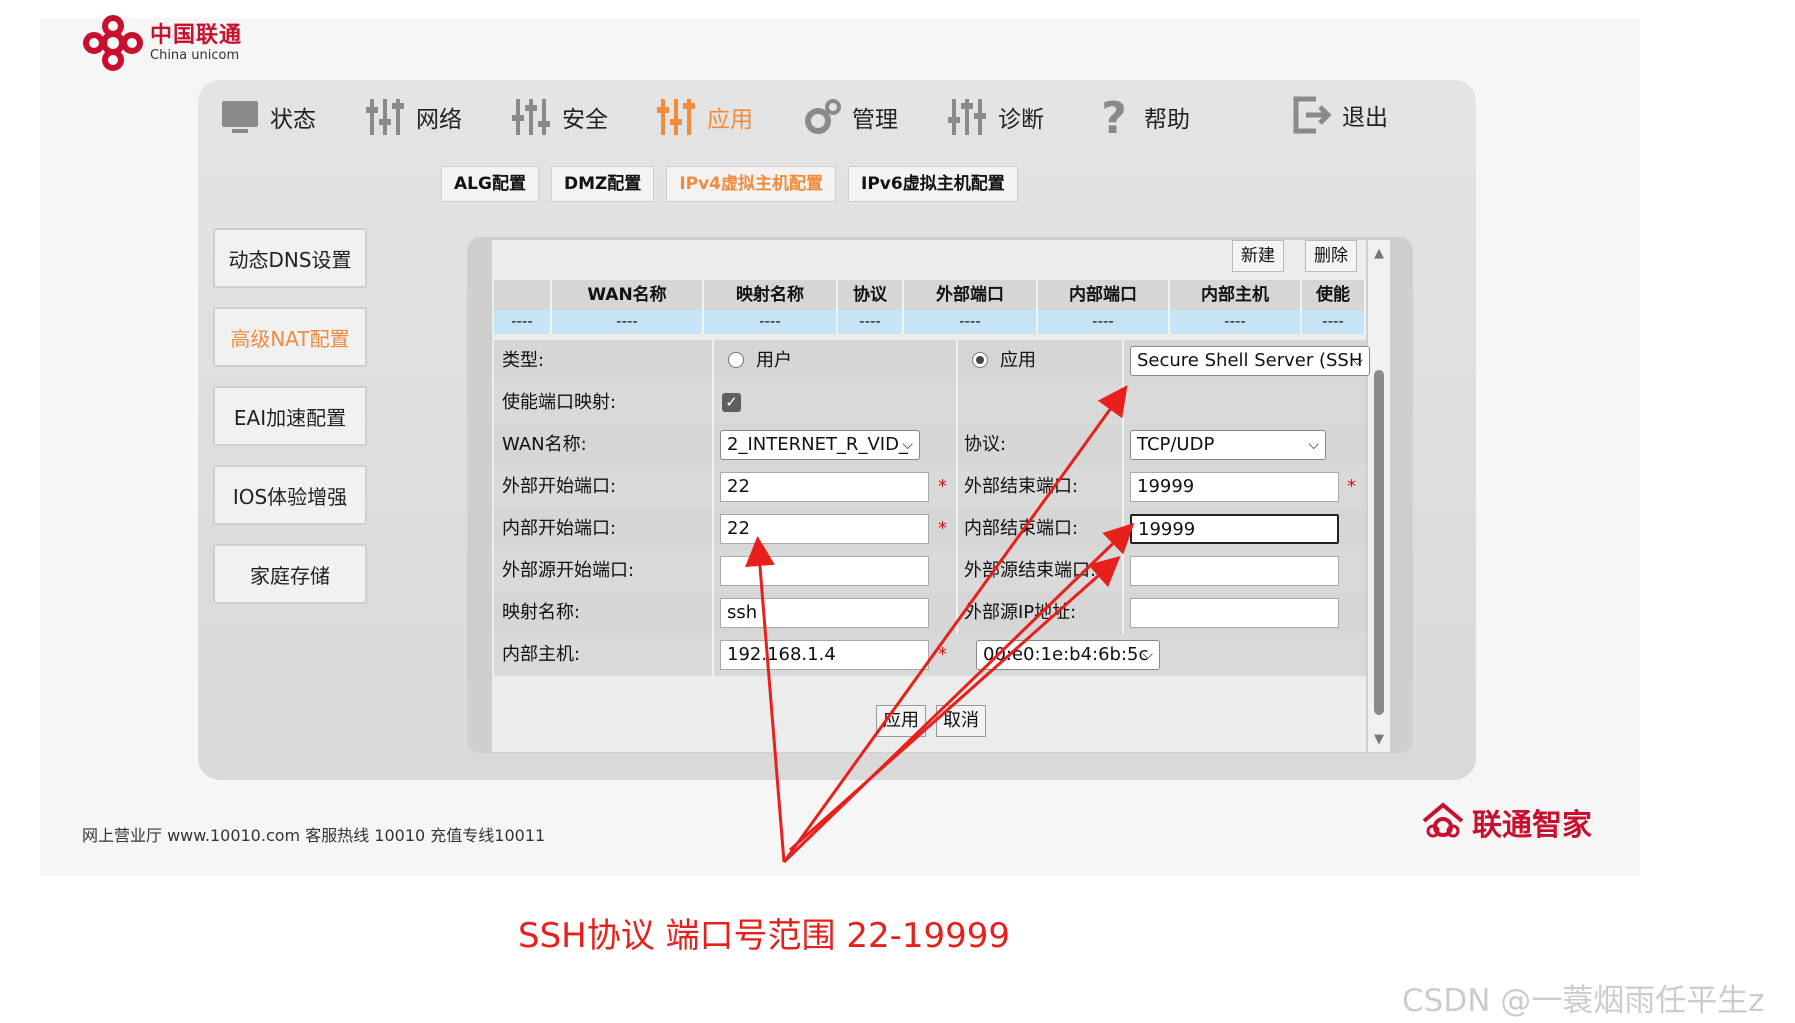  I want to click on column-header: 外部端口, so click(971, 295).